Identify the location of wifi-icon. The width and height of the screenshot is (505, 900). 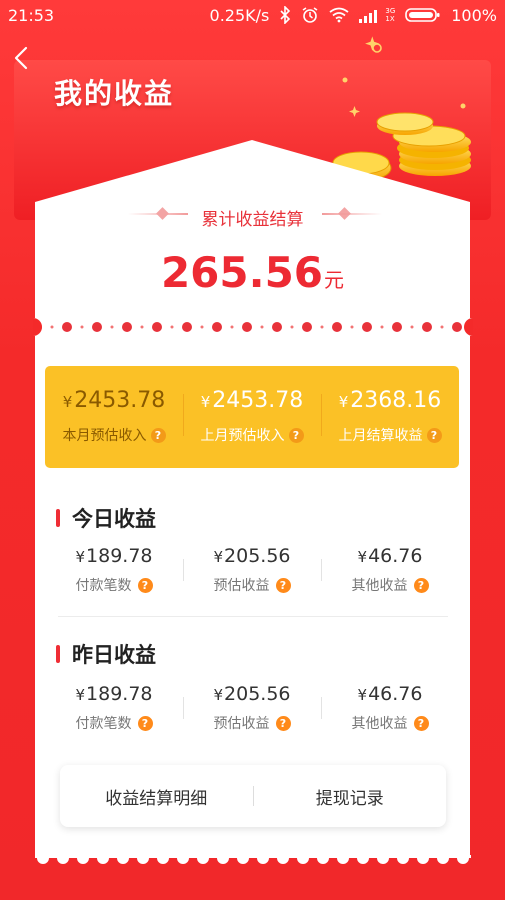
(339, 15).